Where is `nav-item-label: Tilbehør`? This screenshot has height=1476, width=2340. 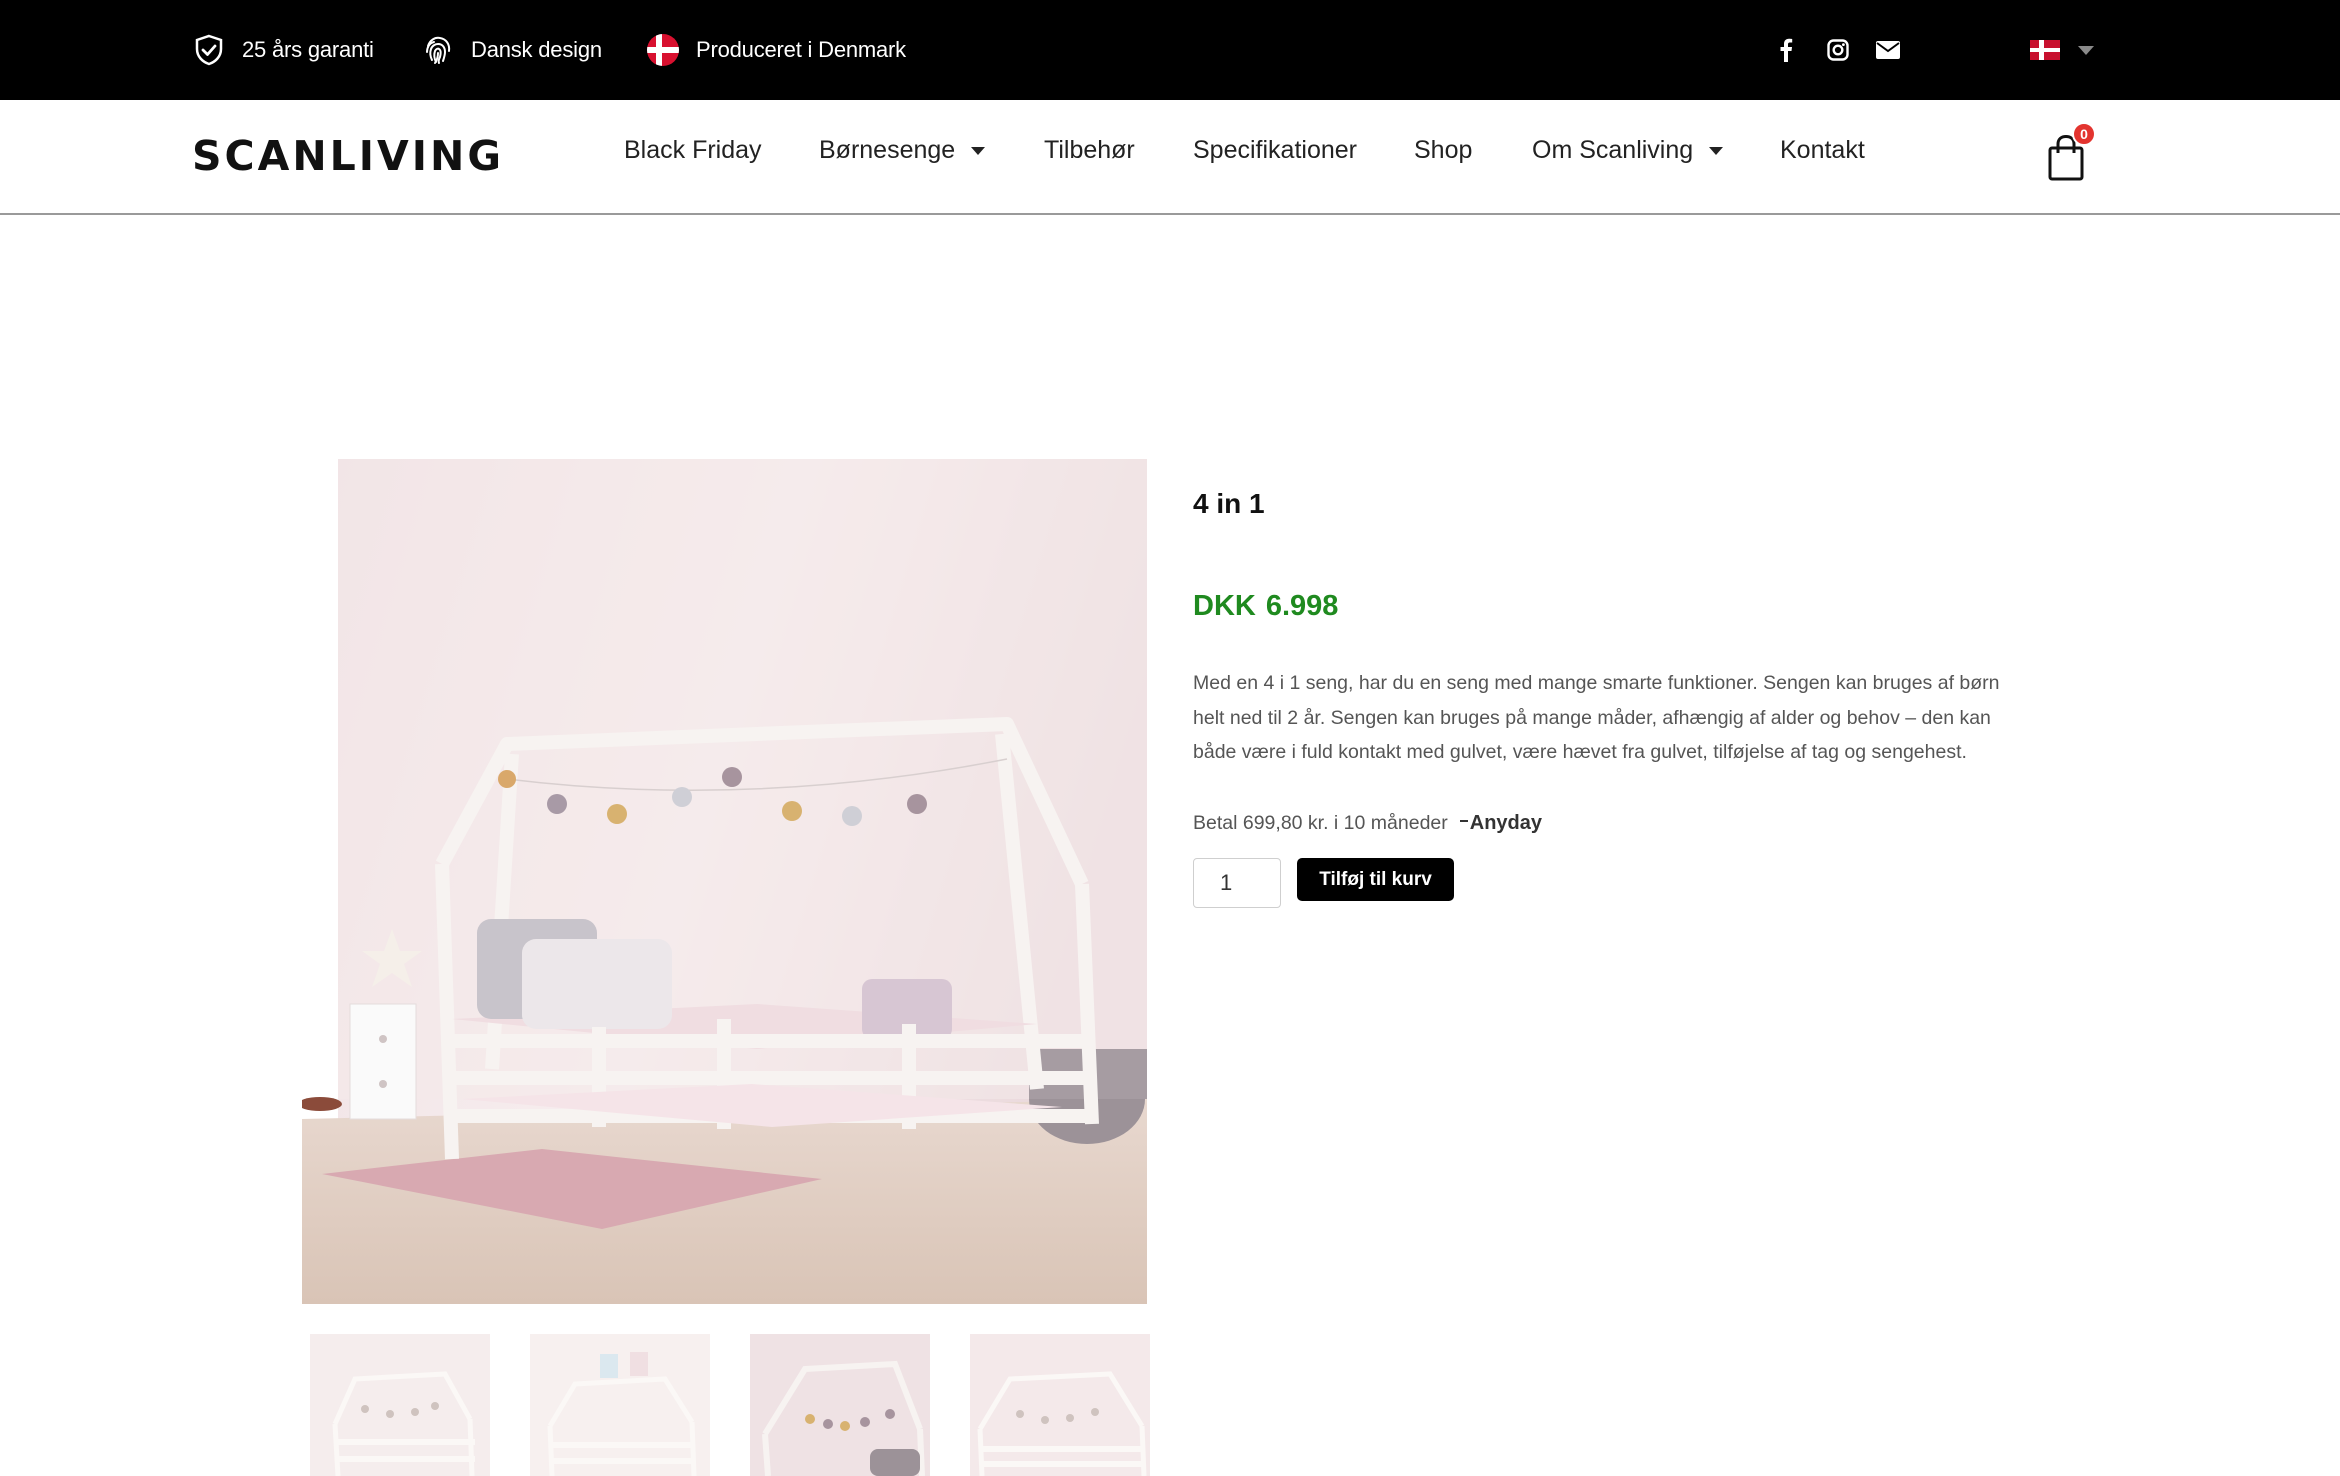 nav-item-label: Tilbehør is located at coordinates (1089, 149).